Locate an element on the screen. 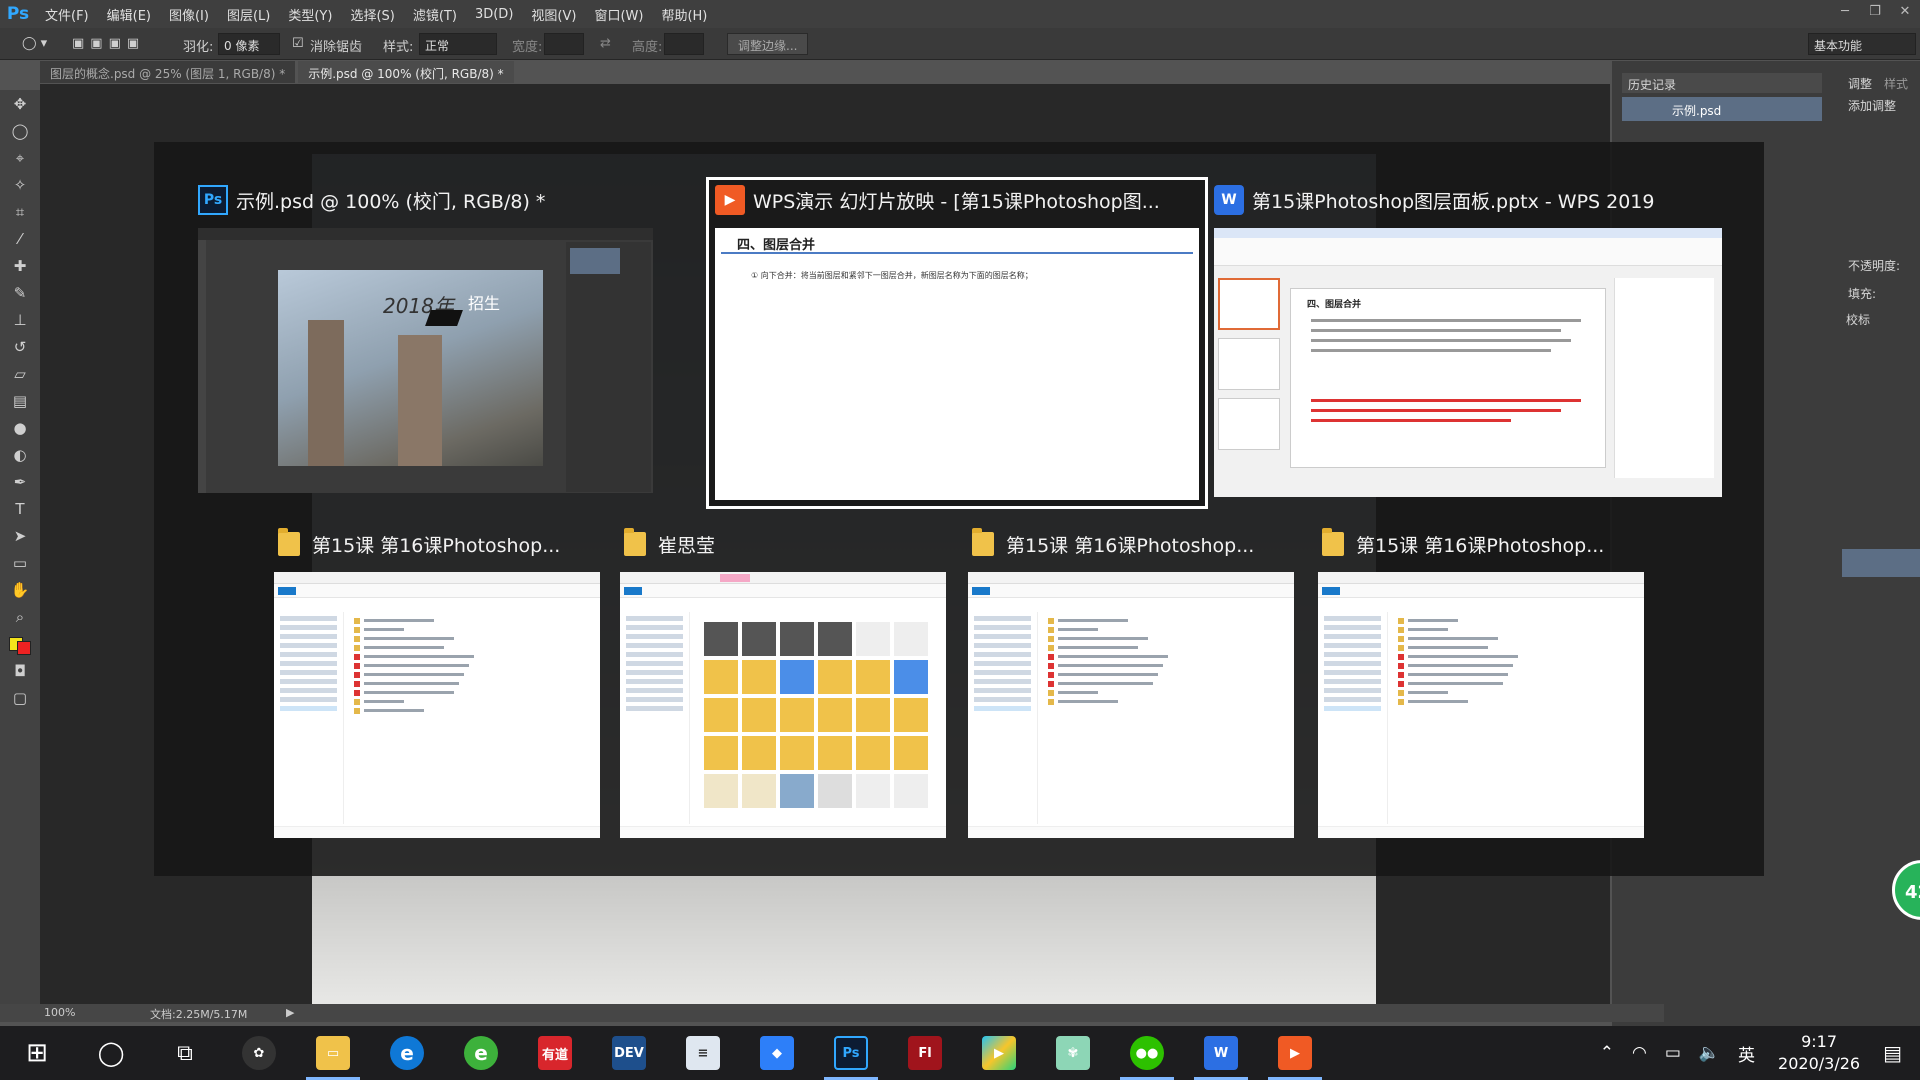 The width and height of the screenshot is (1920, 1080). folder-icon is located at coordinates (289, 543).